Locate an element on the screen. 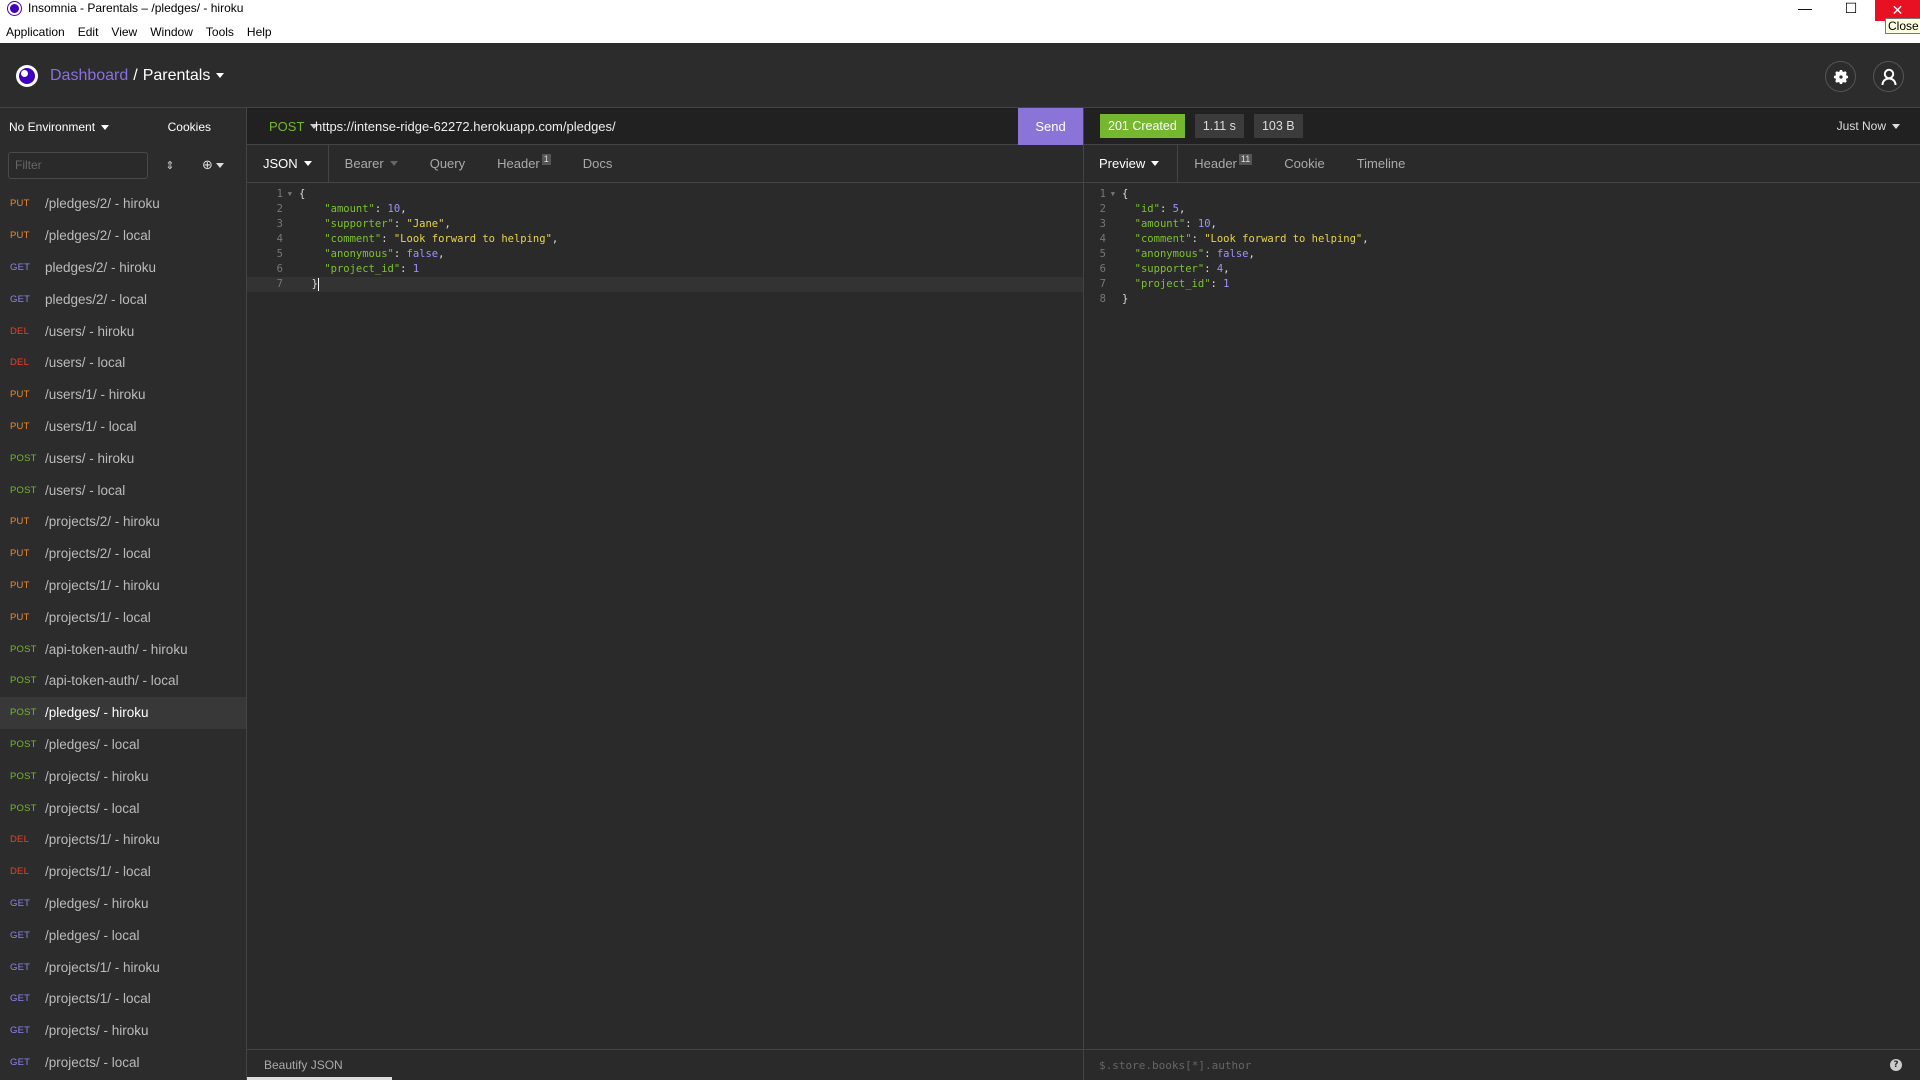  sidebar-request-item: PUT/projects/1/ - local is located at coordinates (123, 617).